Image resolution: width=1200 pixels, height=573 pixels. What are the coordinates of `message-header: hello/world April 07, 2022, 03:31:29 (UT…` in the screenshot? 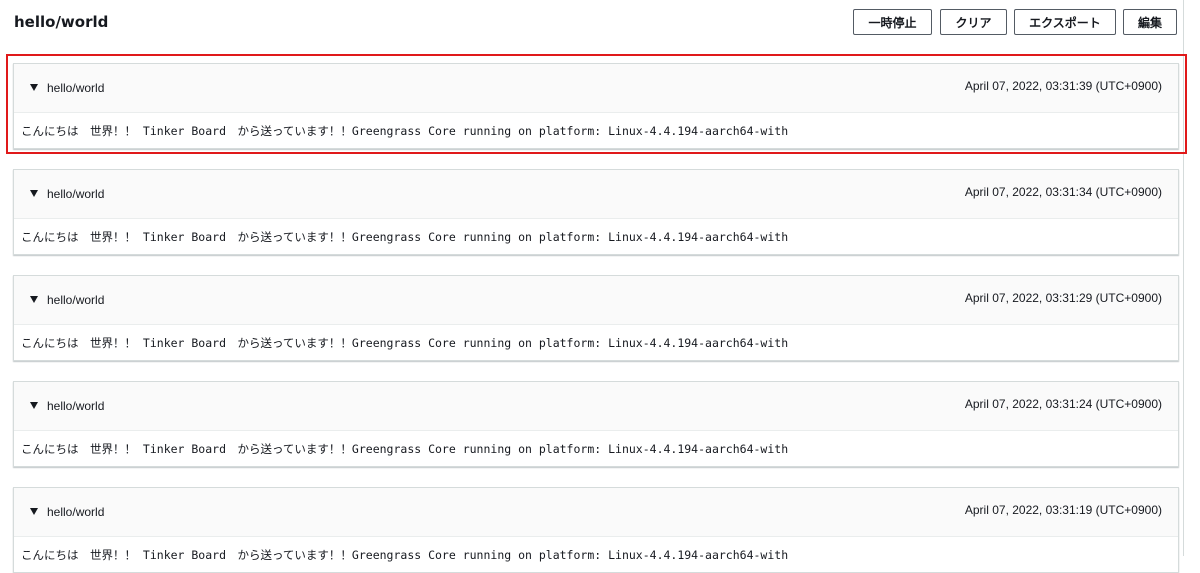 It's located at (596, 300).